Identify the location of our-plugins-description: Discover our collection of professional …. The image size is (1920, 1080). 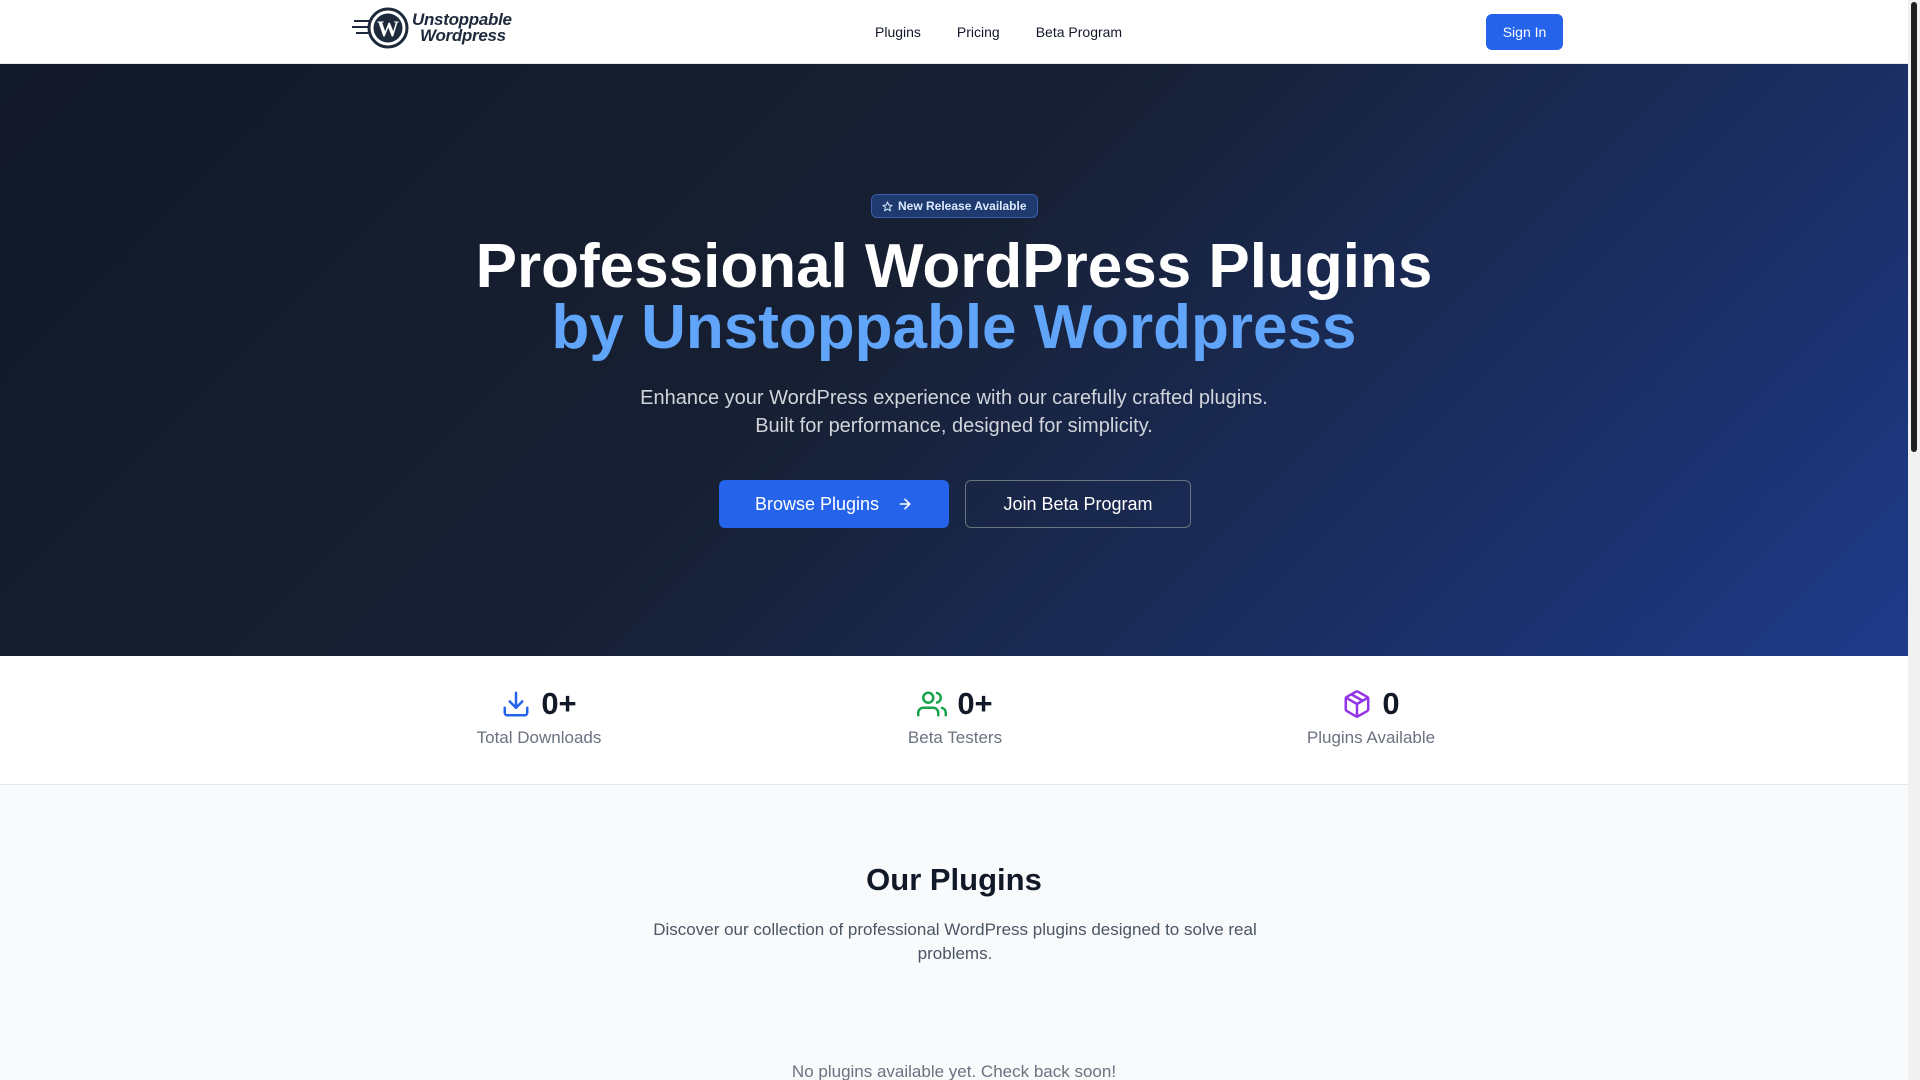
(955, 941).